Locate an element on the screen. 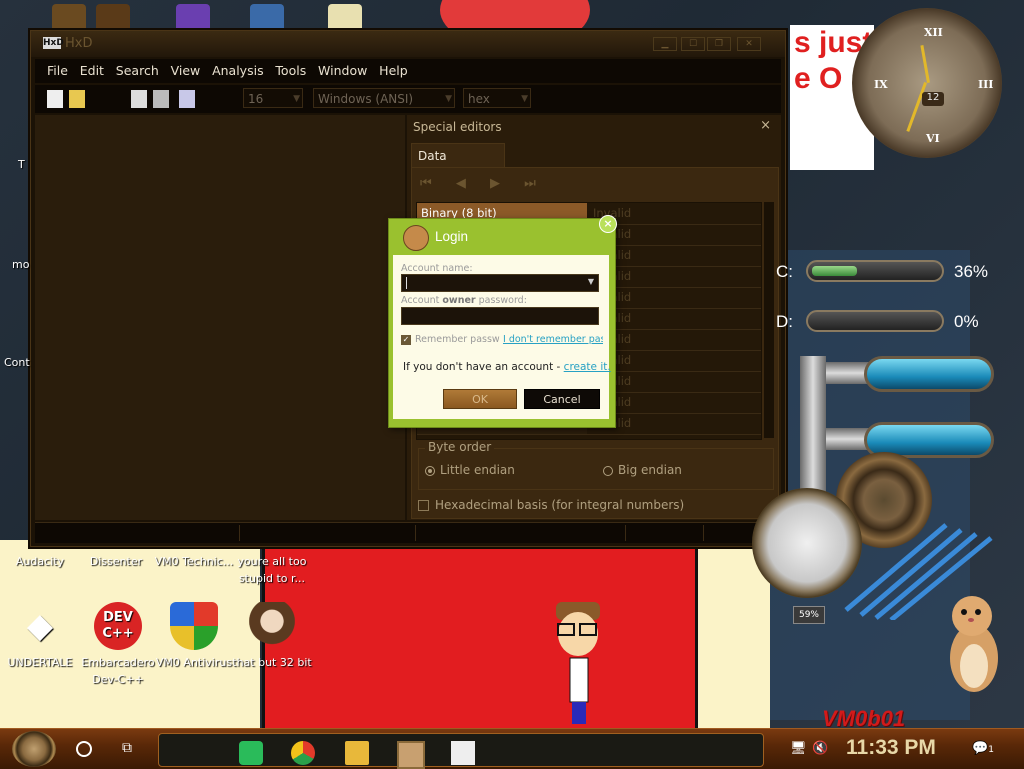 The height and width of the screenshot is (769, 1024). remember-password-checkbox: ✓ Remember passw is located at coordinates (450, 339).